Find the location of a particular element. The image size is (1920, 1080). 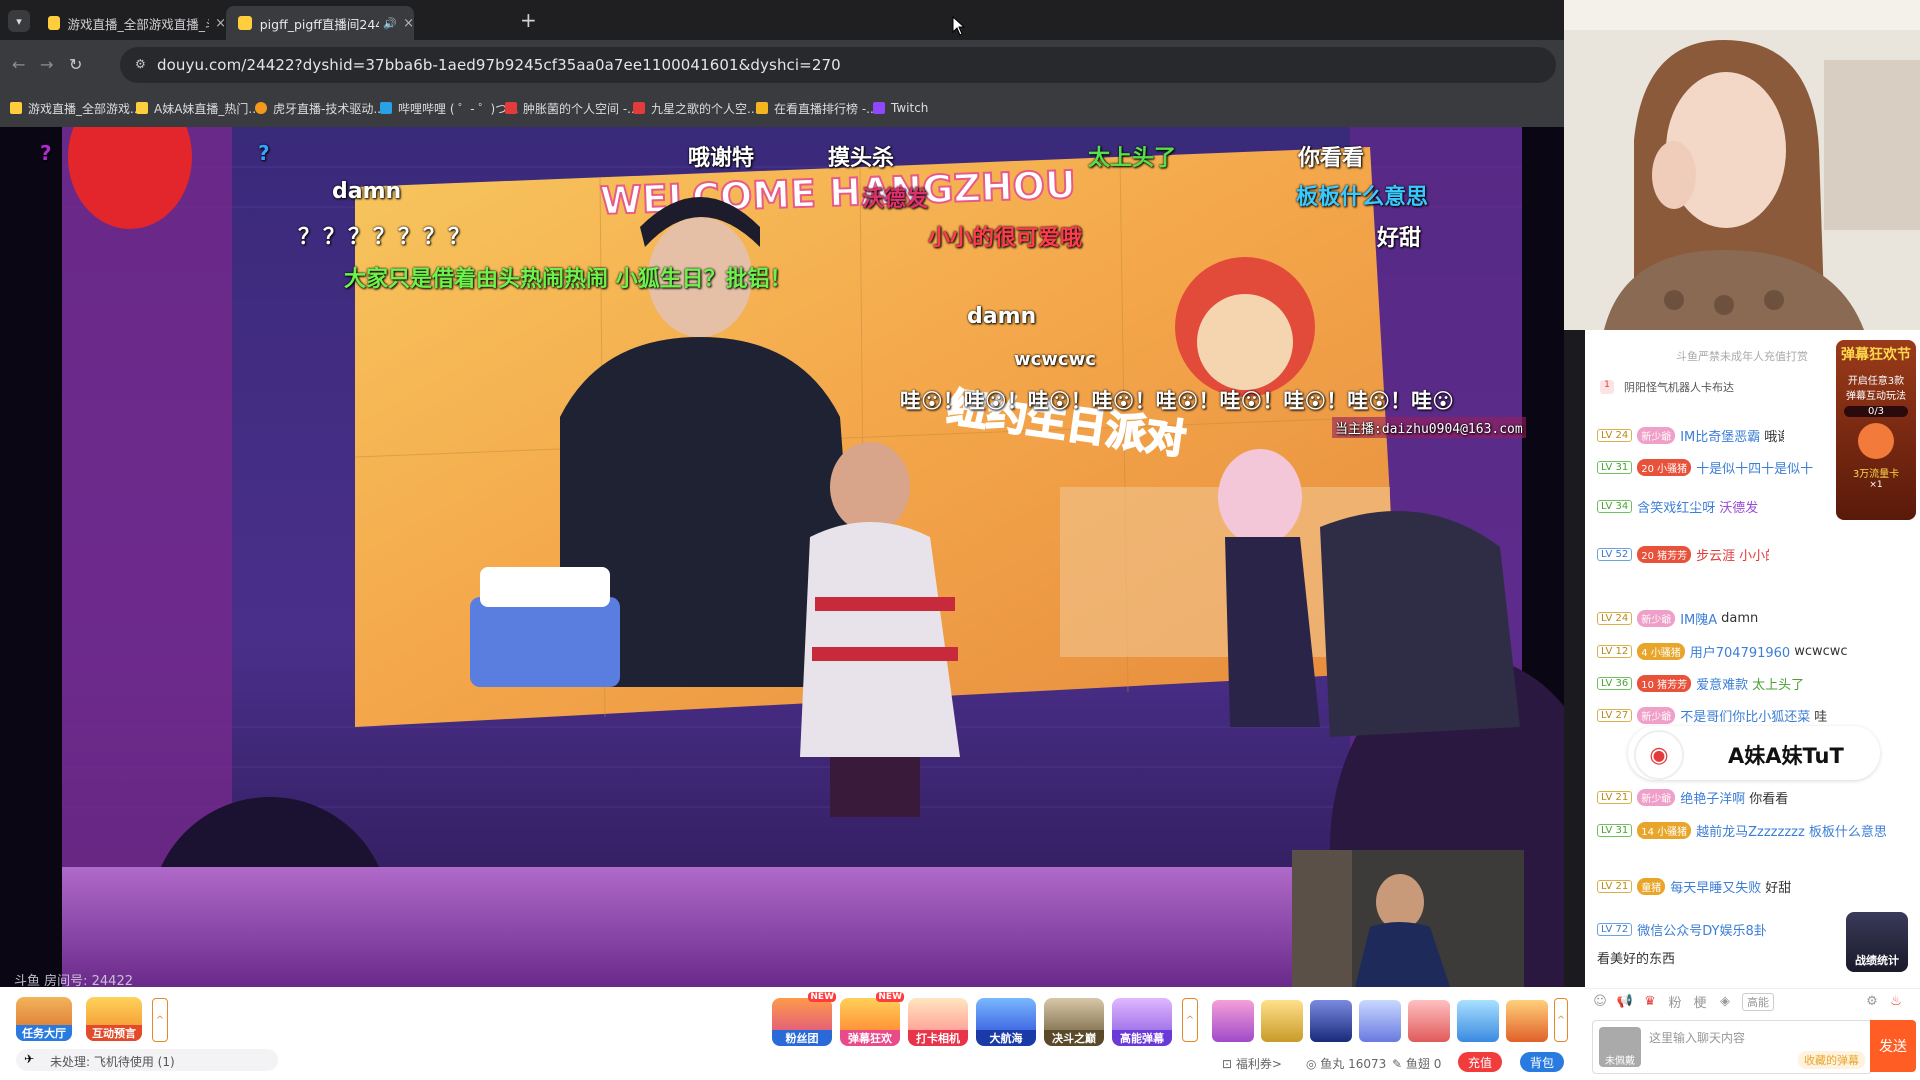

danmaku-comment: ？？？？？？？ is located at coordinates (386, 237).